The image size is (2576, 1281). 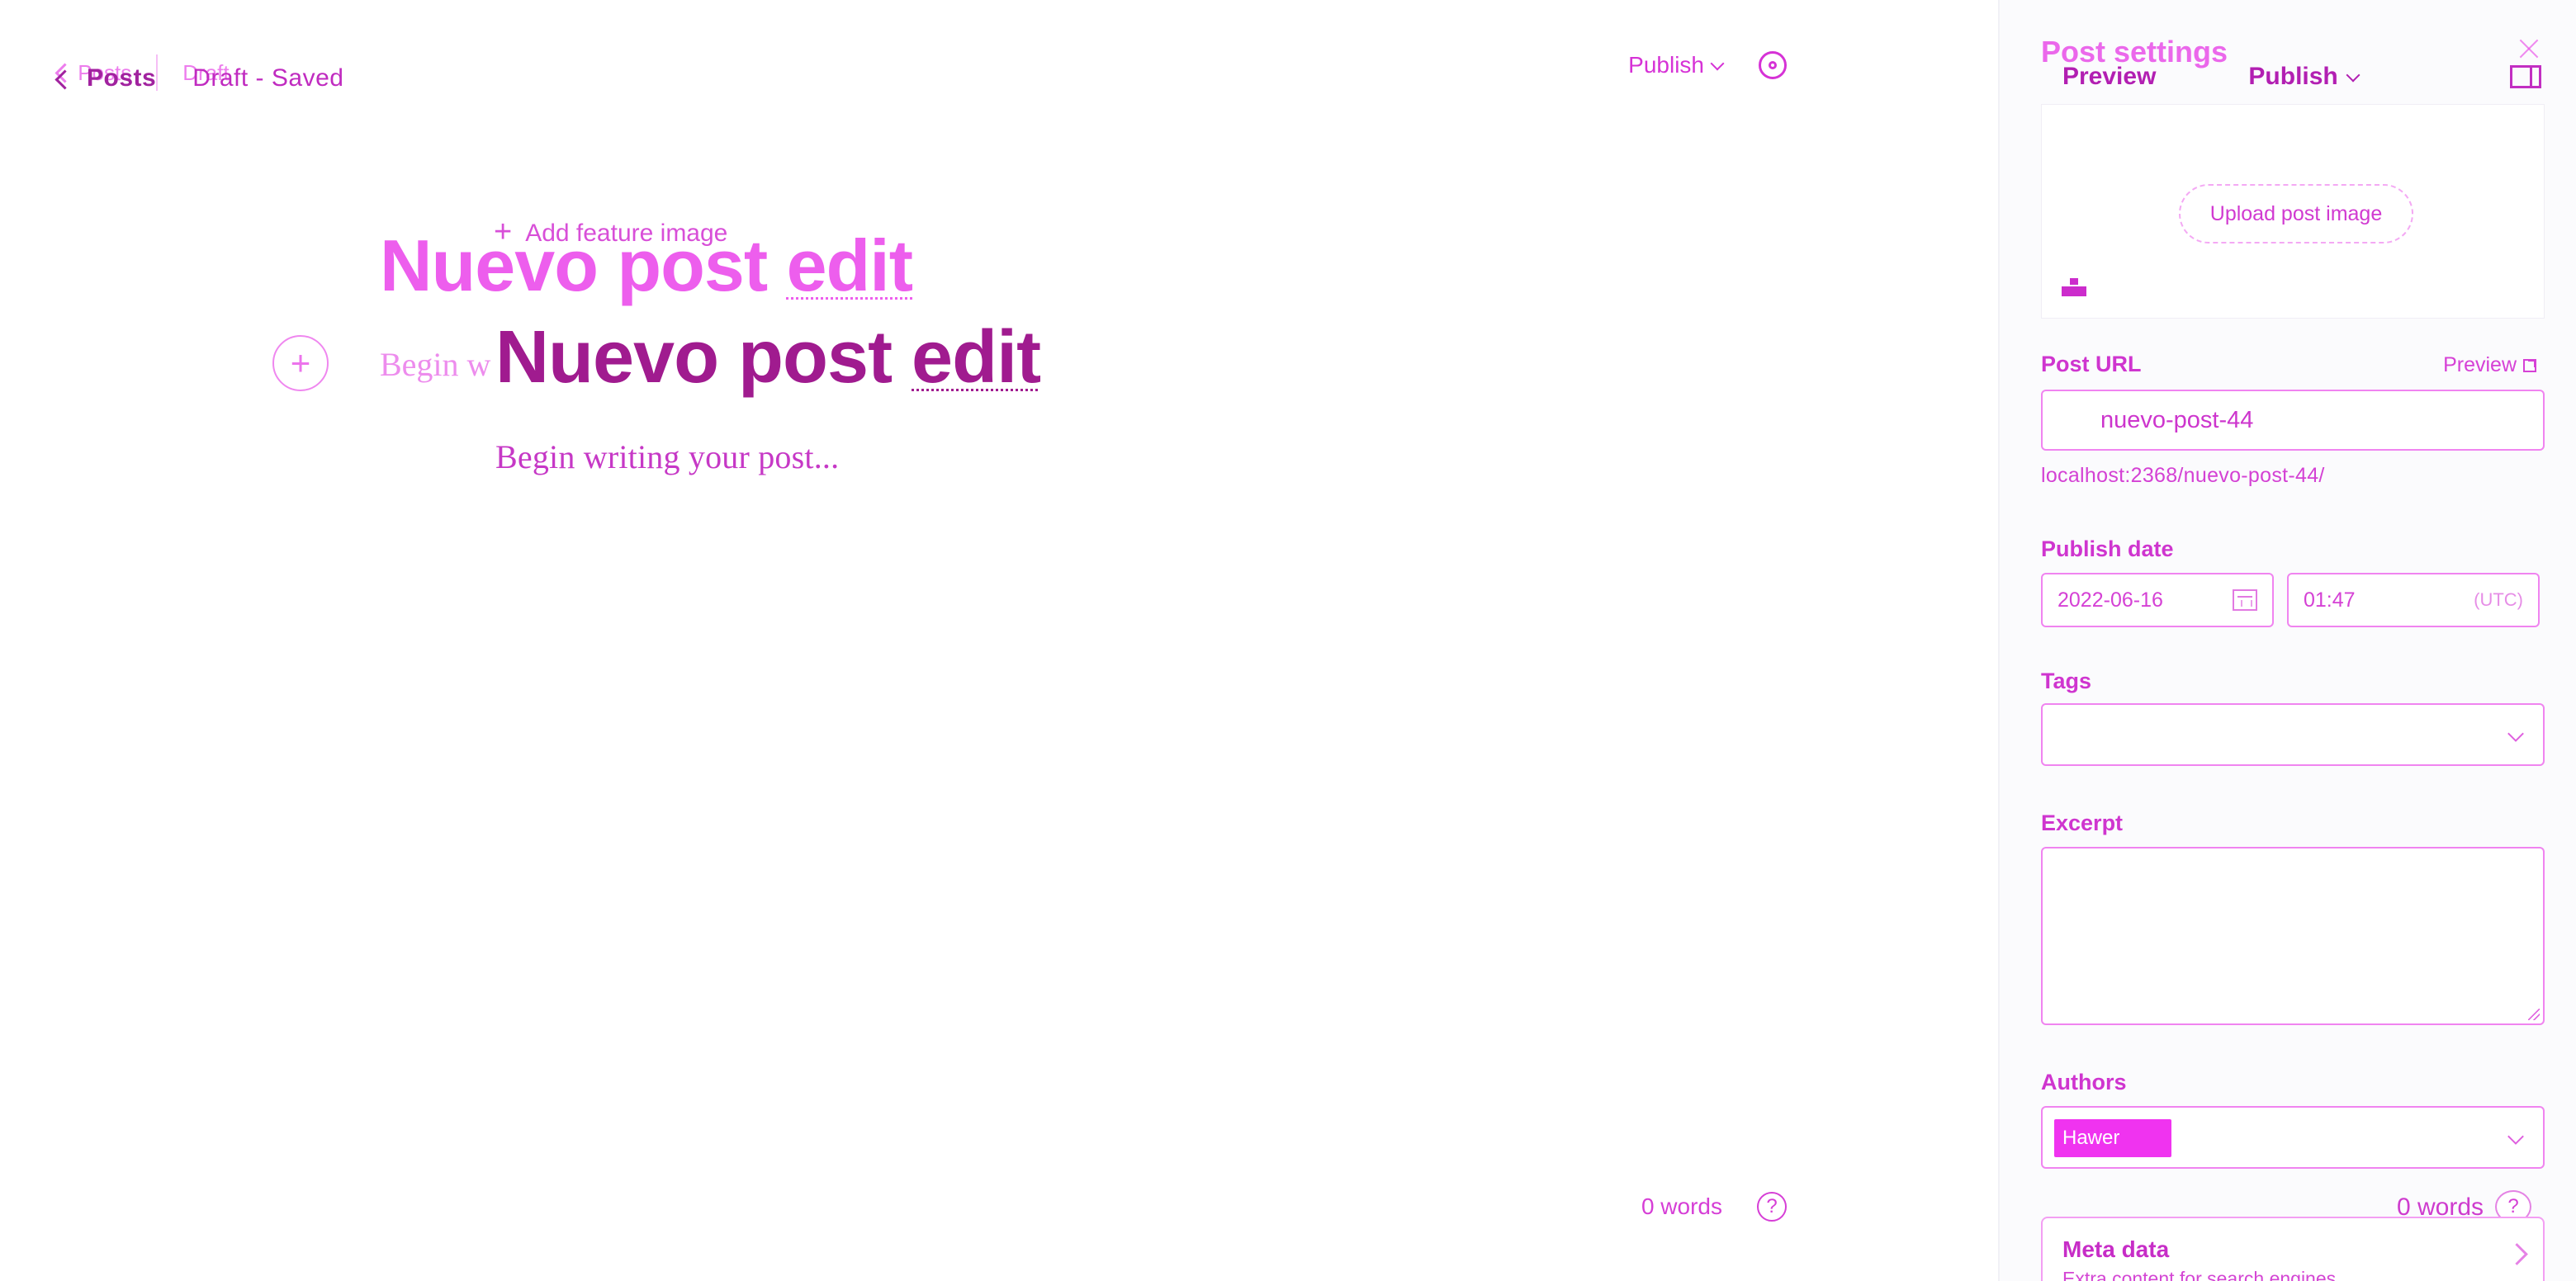 I want to click on timezone-label: (UTC), so click(x=2498, y=599).